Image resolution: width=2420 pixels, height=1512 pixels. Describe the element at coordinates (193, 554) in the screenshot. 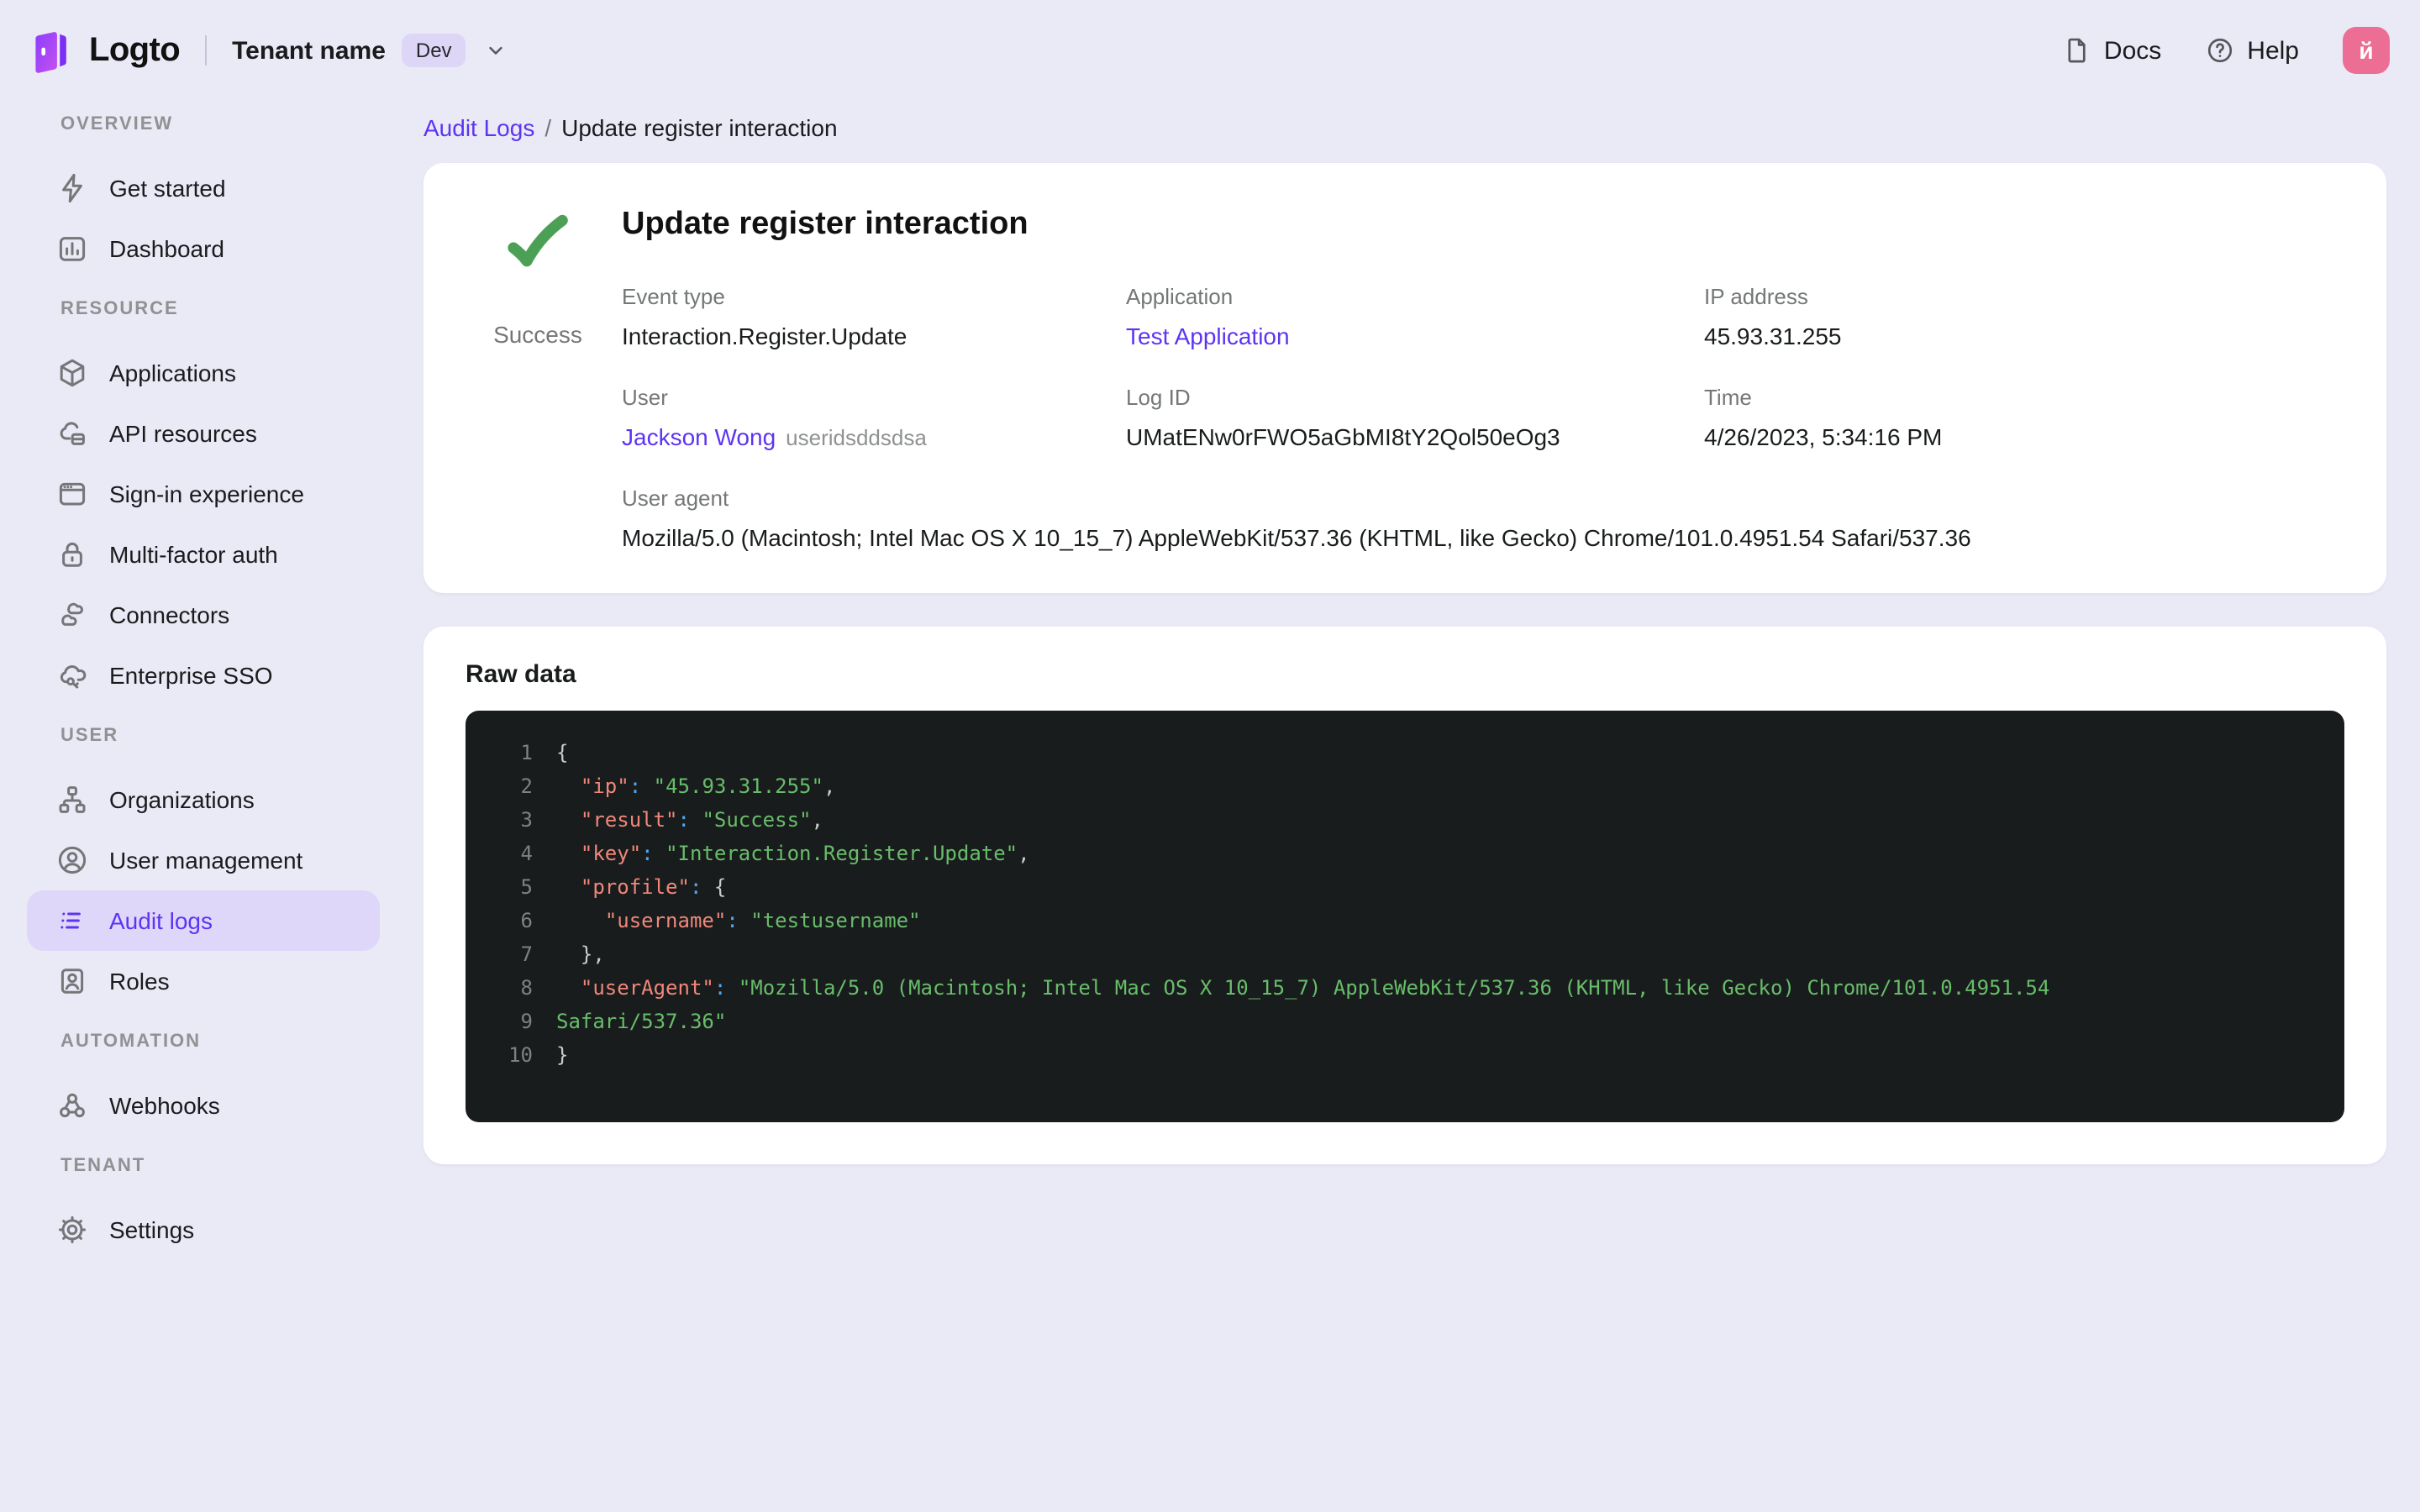

I see `sidebar-item-label: Multi-factor auth` at that location.